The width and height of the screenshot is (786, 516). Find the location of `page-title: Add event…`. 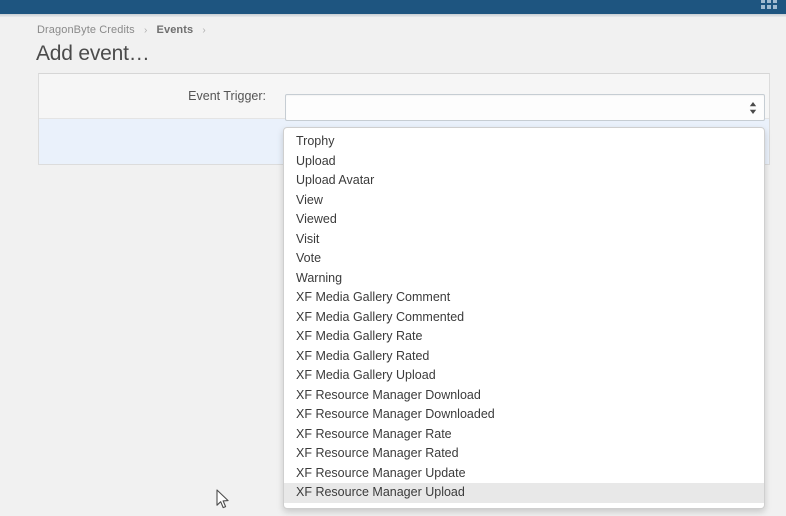

page-title: Add event… is located at coordinates (93, 53).